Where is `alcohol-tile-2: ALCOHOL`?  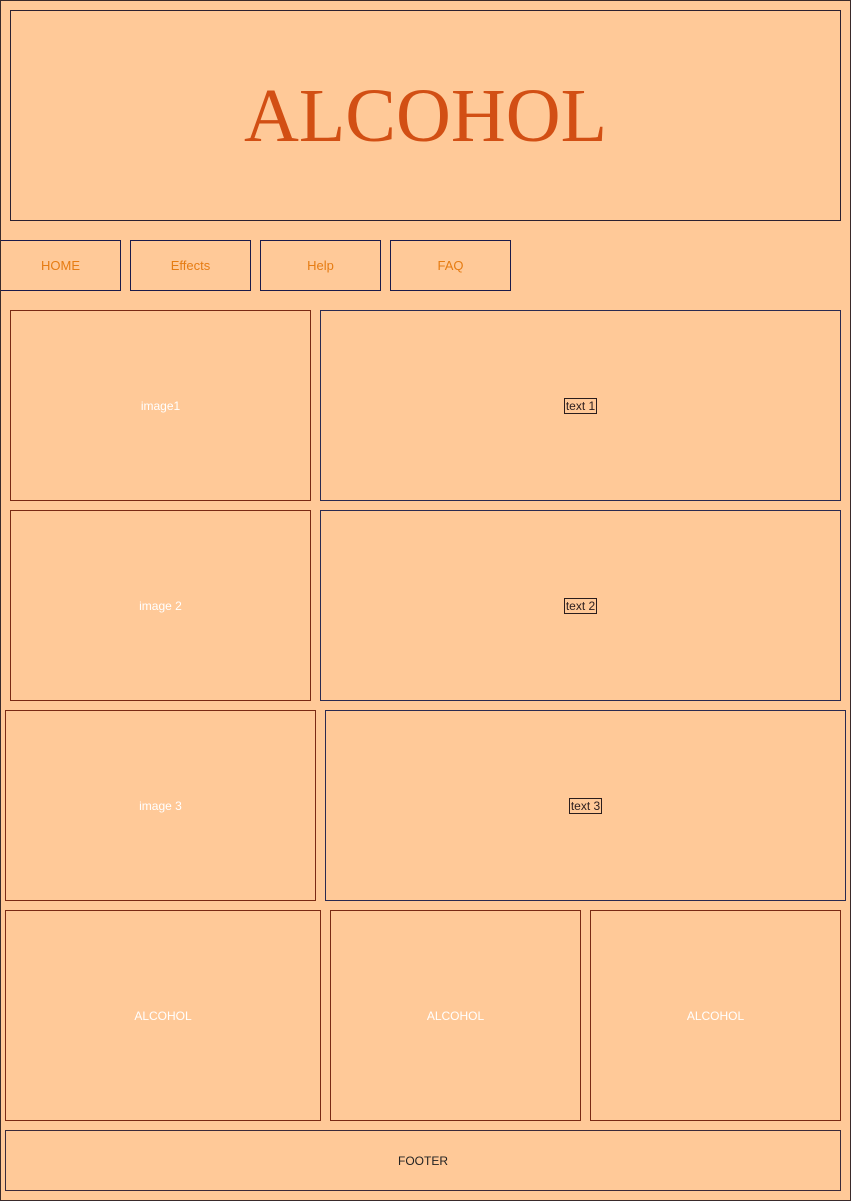 alcohol-tile-2: ALCOHOL is located at coordinates (455, 1015).